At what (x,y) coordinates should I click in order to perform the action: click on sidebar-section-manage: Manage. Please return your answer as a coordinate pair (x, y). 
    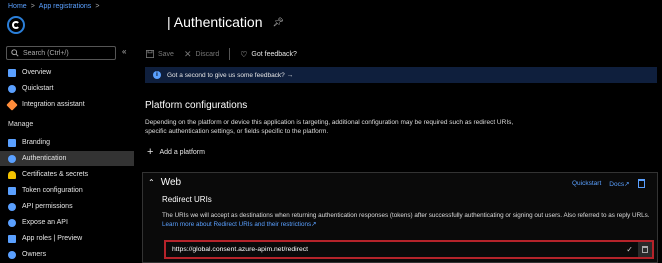
    Looking at the image, I should click on (21, 124).